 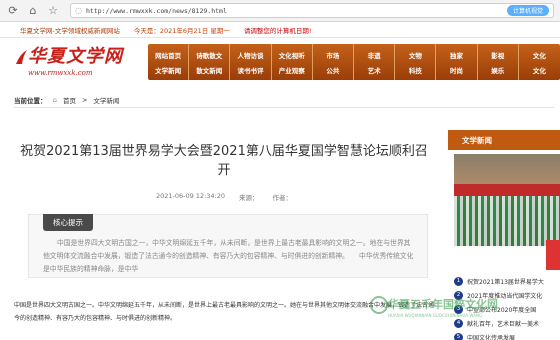 I want to click on nav-link: 艺术, so click(x=374, y=70).